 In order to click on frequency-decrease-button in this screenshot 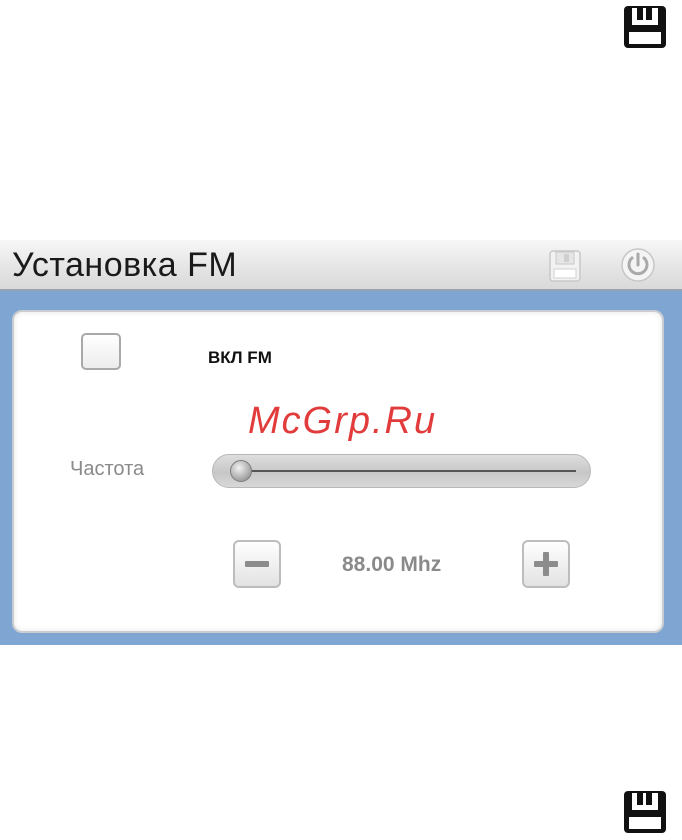, I will do `click(257, 564)`.